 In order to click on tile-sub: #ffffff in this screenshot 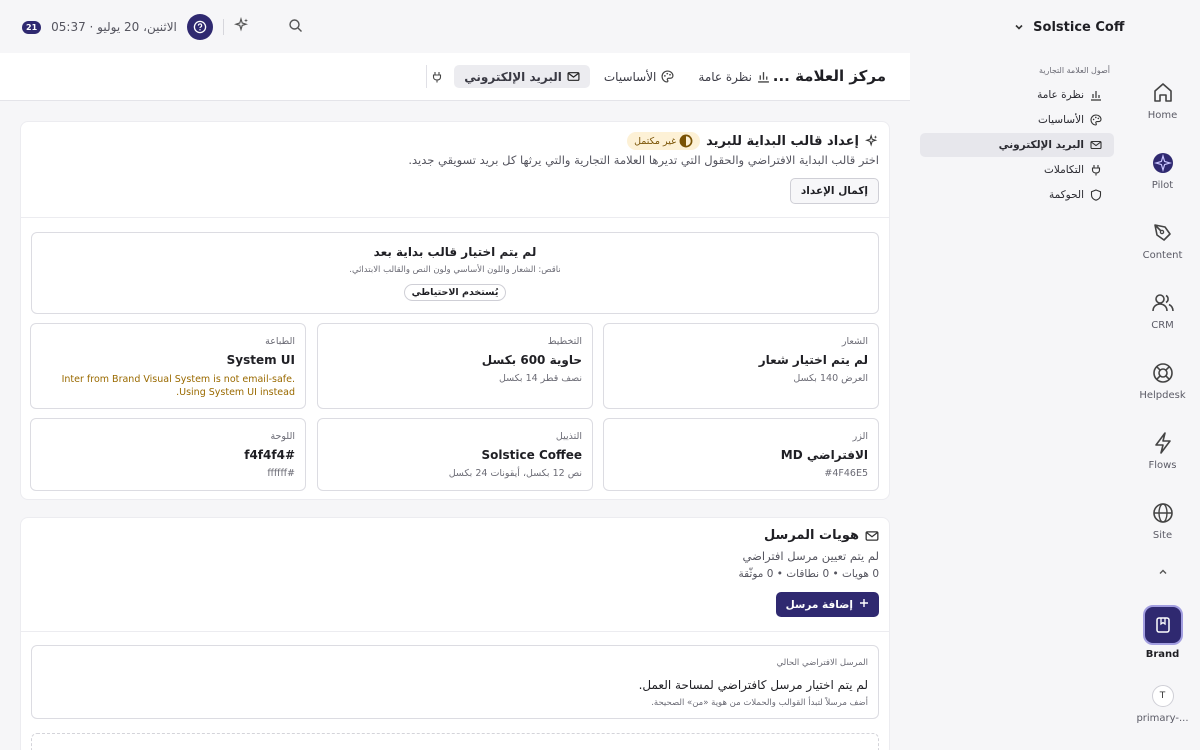, I will do `click(281, 473)`.